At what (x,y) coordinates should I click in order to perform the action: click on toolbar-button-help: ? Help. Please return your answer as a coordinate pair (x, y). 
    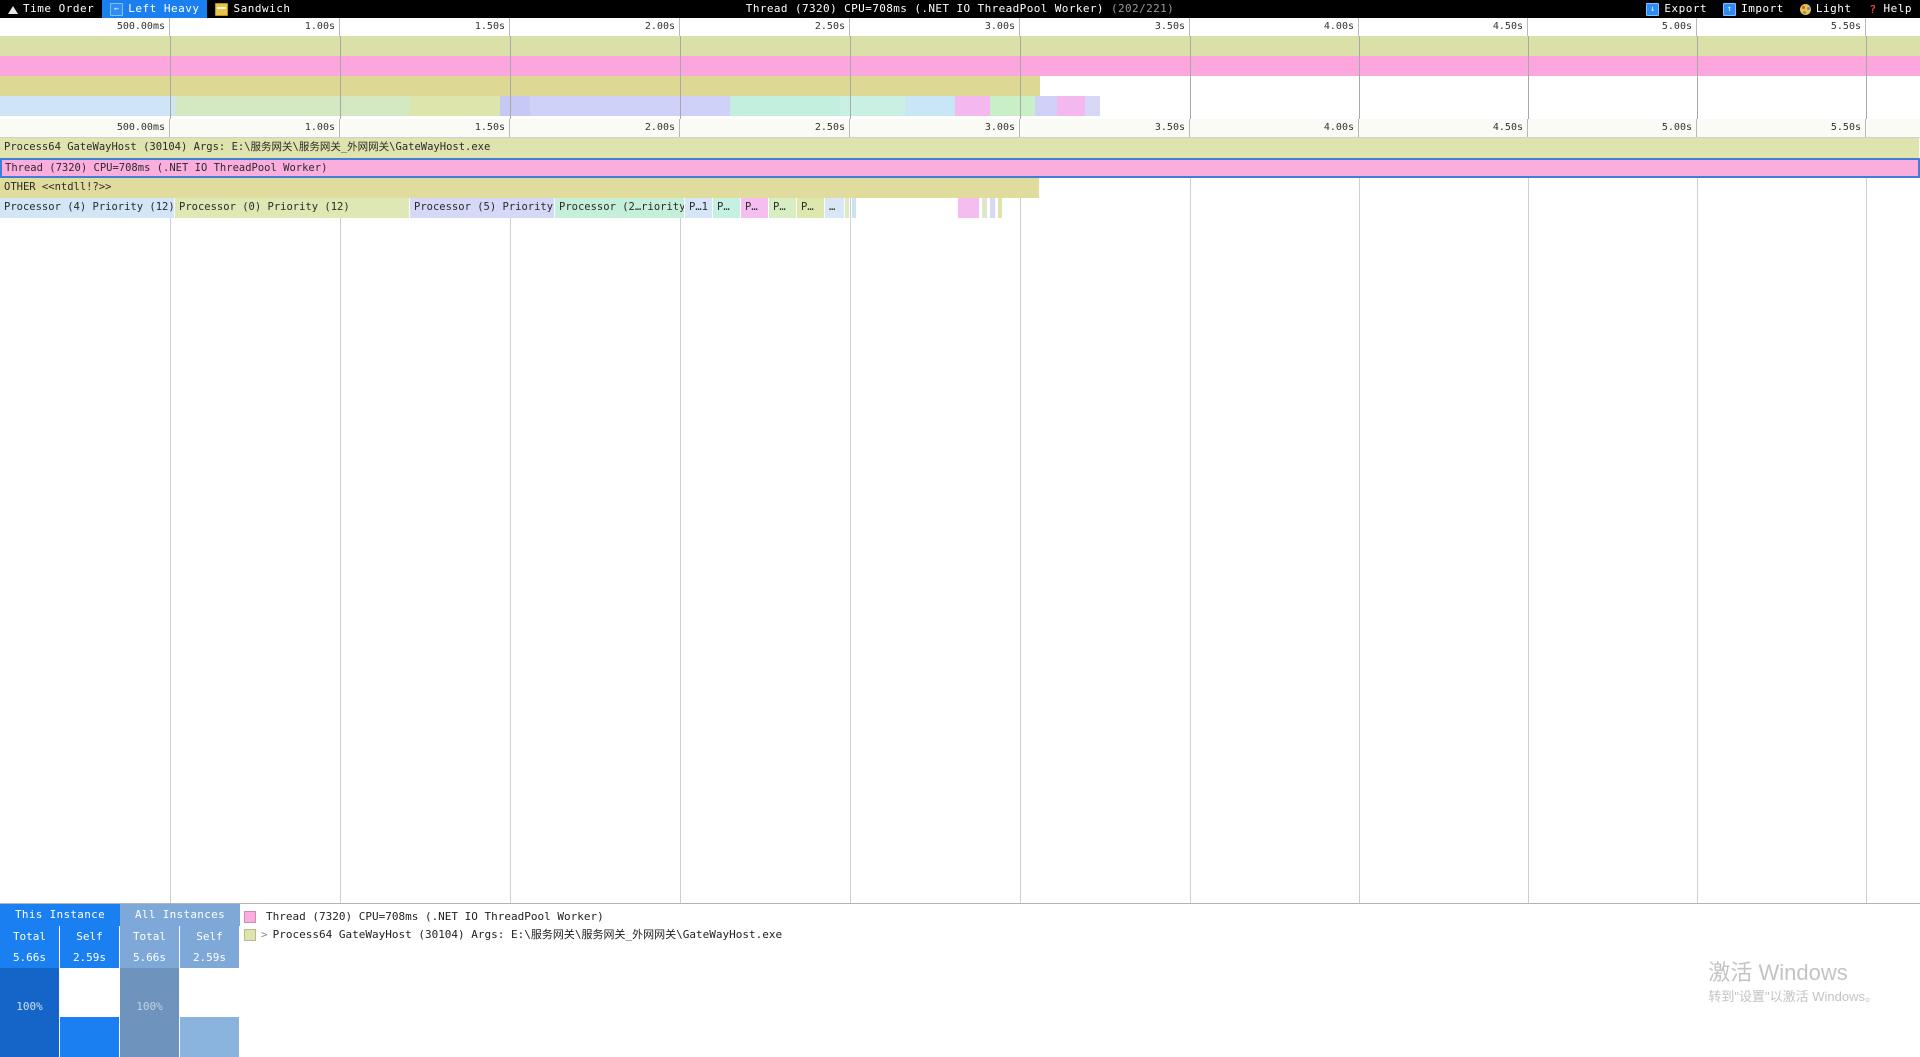
    Looking at the image, I should click on (1890, 9).